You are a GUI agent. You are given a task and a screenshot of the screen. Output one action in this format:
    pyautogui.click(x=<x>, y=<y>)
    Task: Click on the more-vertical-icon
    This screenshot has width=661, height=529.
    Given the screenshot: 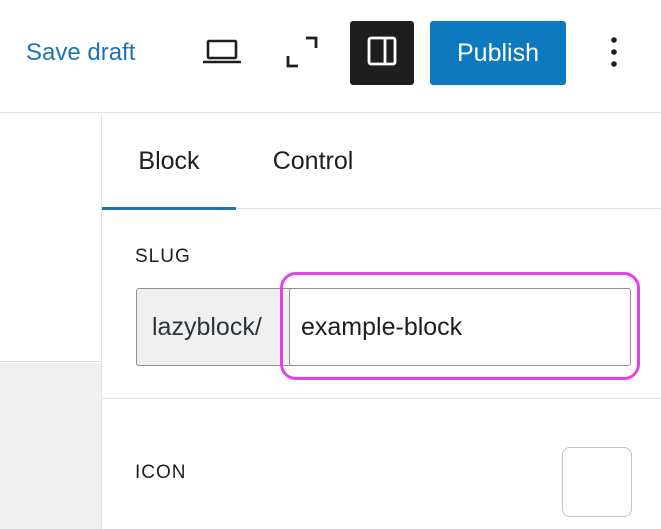 What is the action you would take?
    pyautogui.click(x=614, y=54)
    